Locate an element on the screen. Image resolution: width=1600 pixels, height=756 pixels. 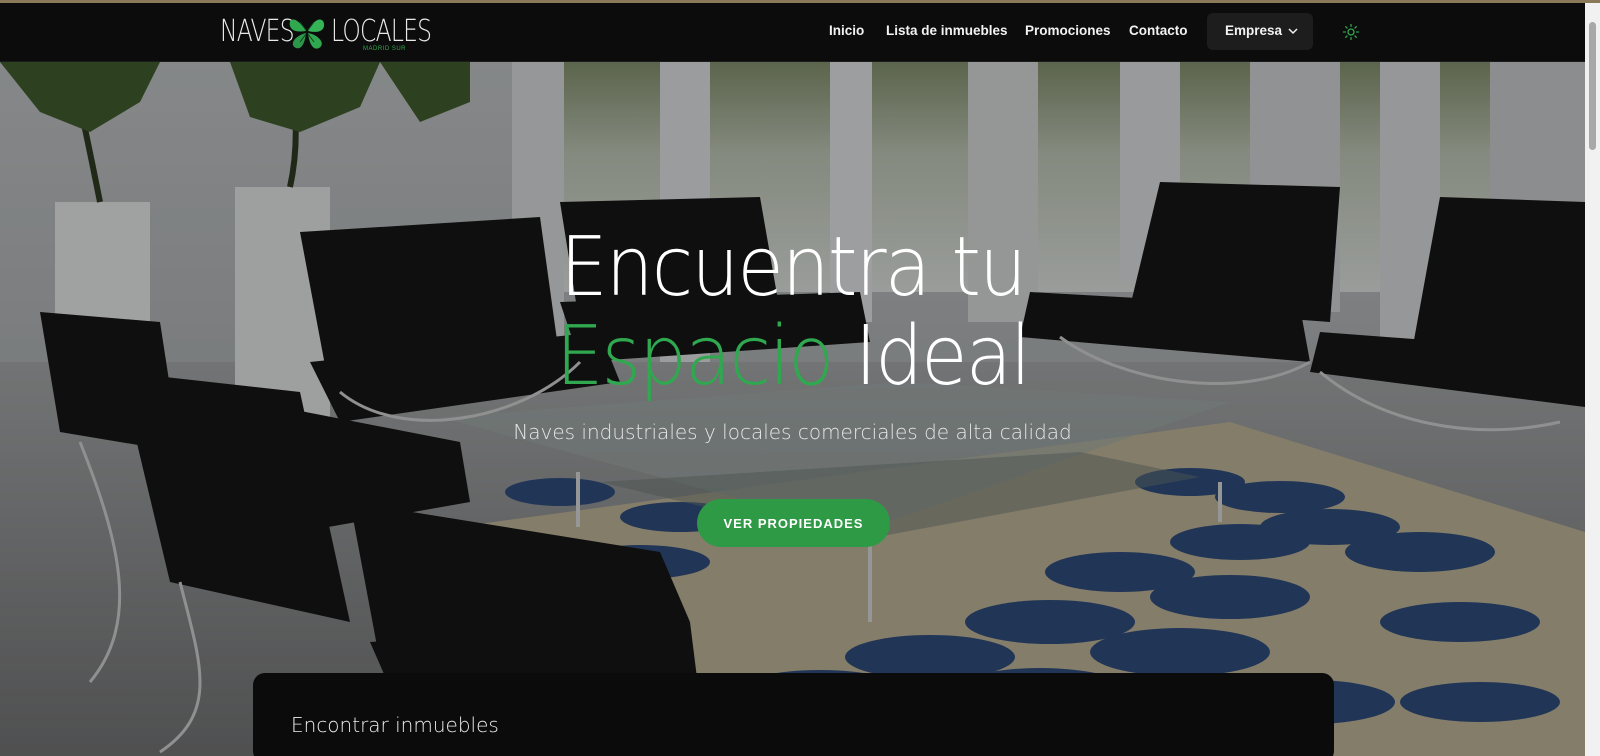
hero-title-rest: Ideal is located at coordinates (942, 356).